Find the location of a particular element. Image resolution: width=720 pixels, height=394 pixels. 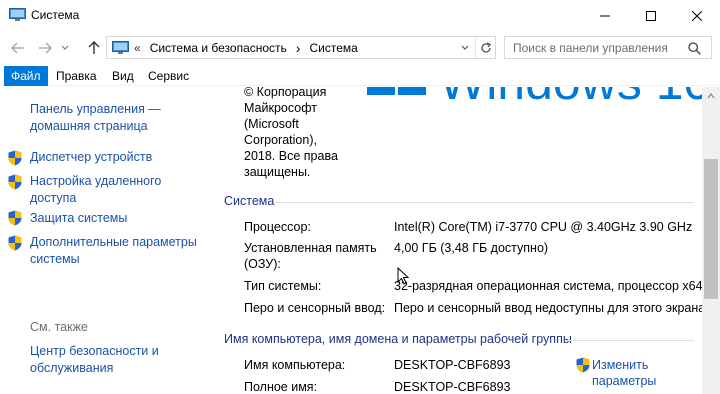

pen-touch-label: Перо и сенсорный ввод: is located at coordinates (315, 308).